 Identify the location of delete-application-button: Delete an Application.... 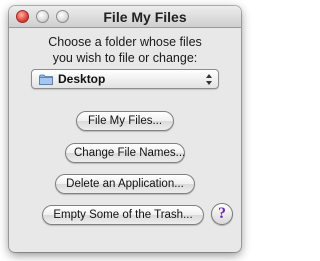
(125, 184).